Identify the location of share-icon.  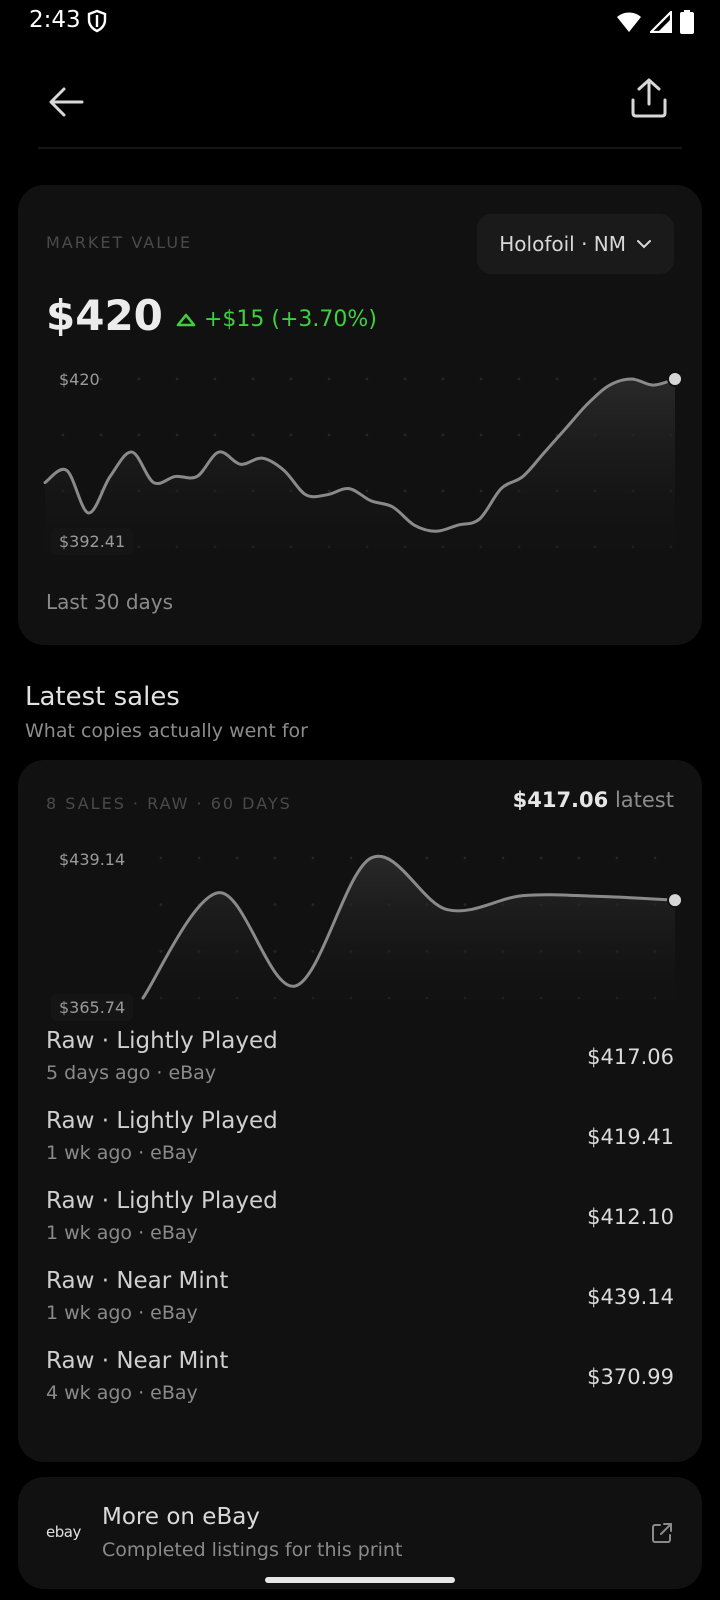
(649, 98).